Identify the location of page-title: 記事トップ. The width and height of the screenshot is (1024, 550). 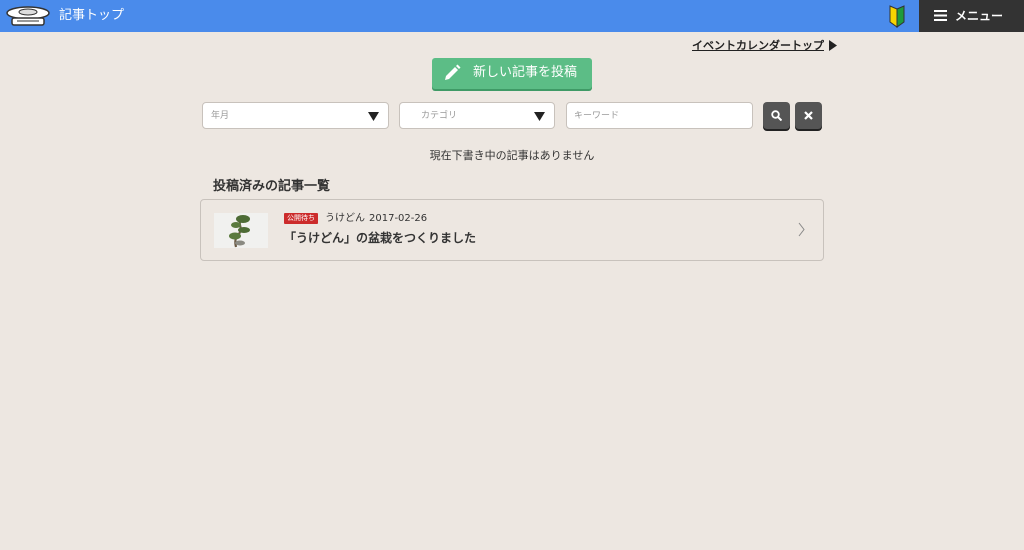
(92, 15).